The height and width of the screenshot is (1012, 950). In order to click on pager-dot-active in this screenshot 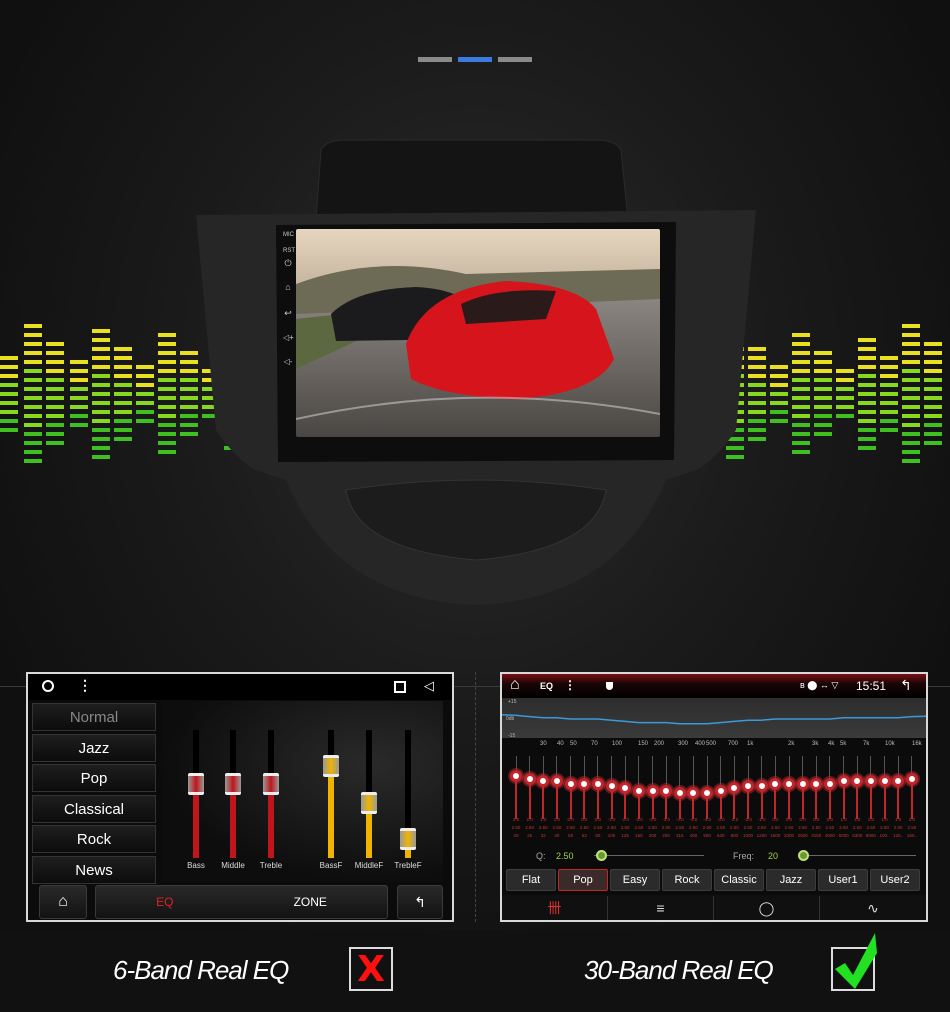, I will do `click(475, 59)`.